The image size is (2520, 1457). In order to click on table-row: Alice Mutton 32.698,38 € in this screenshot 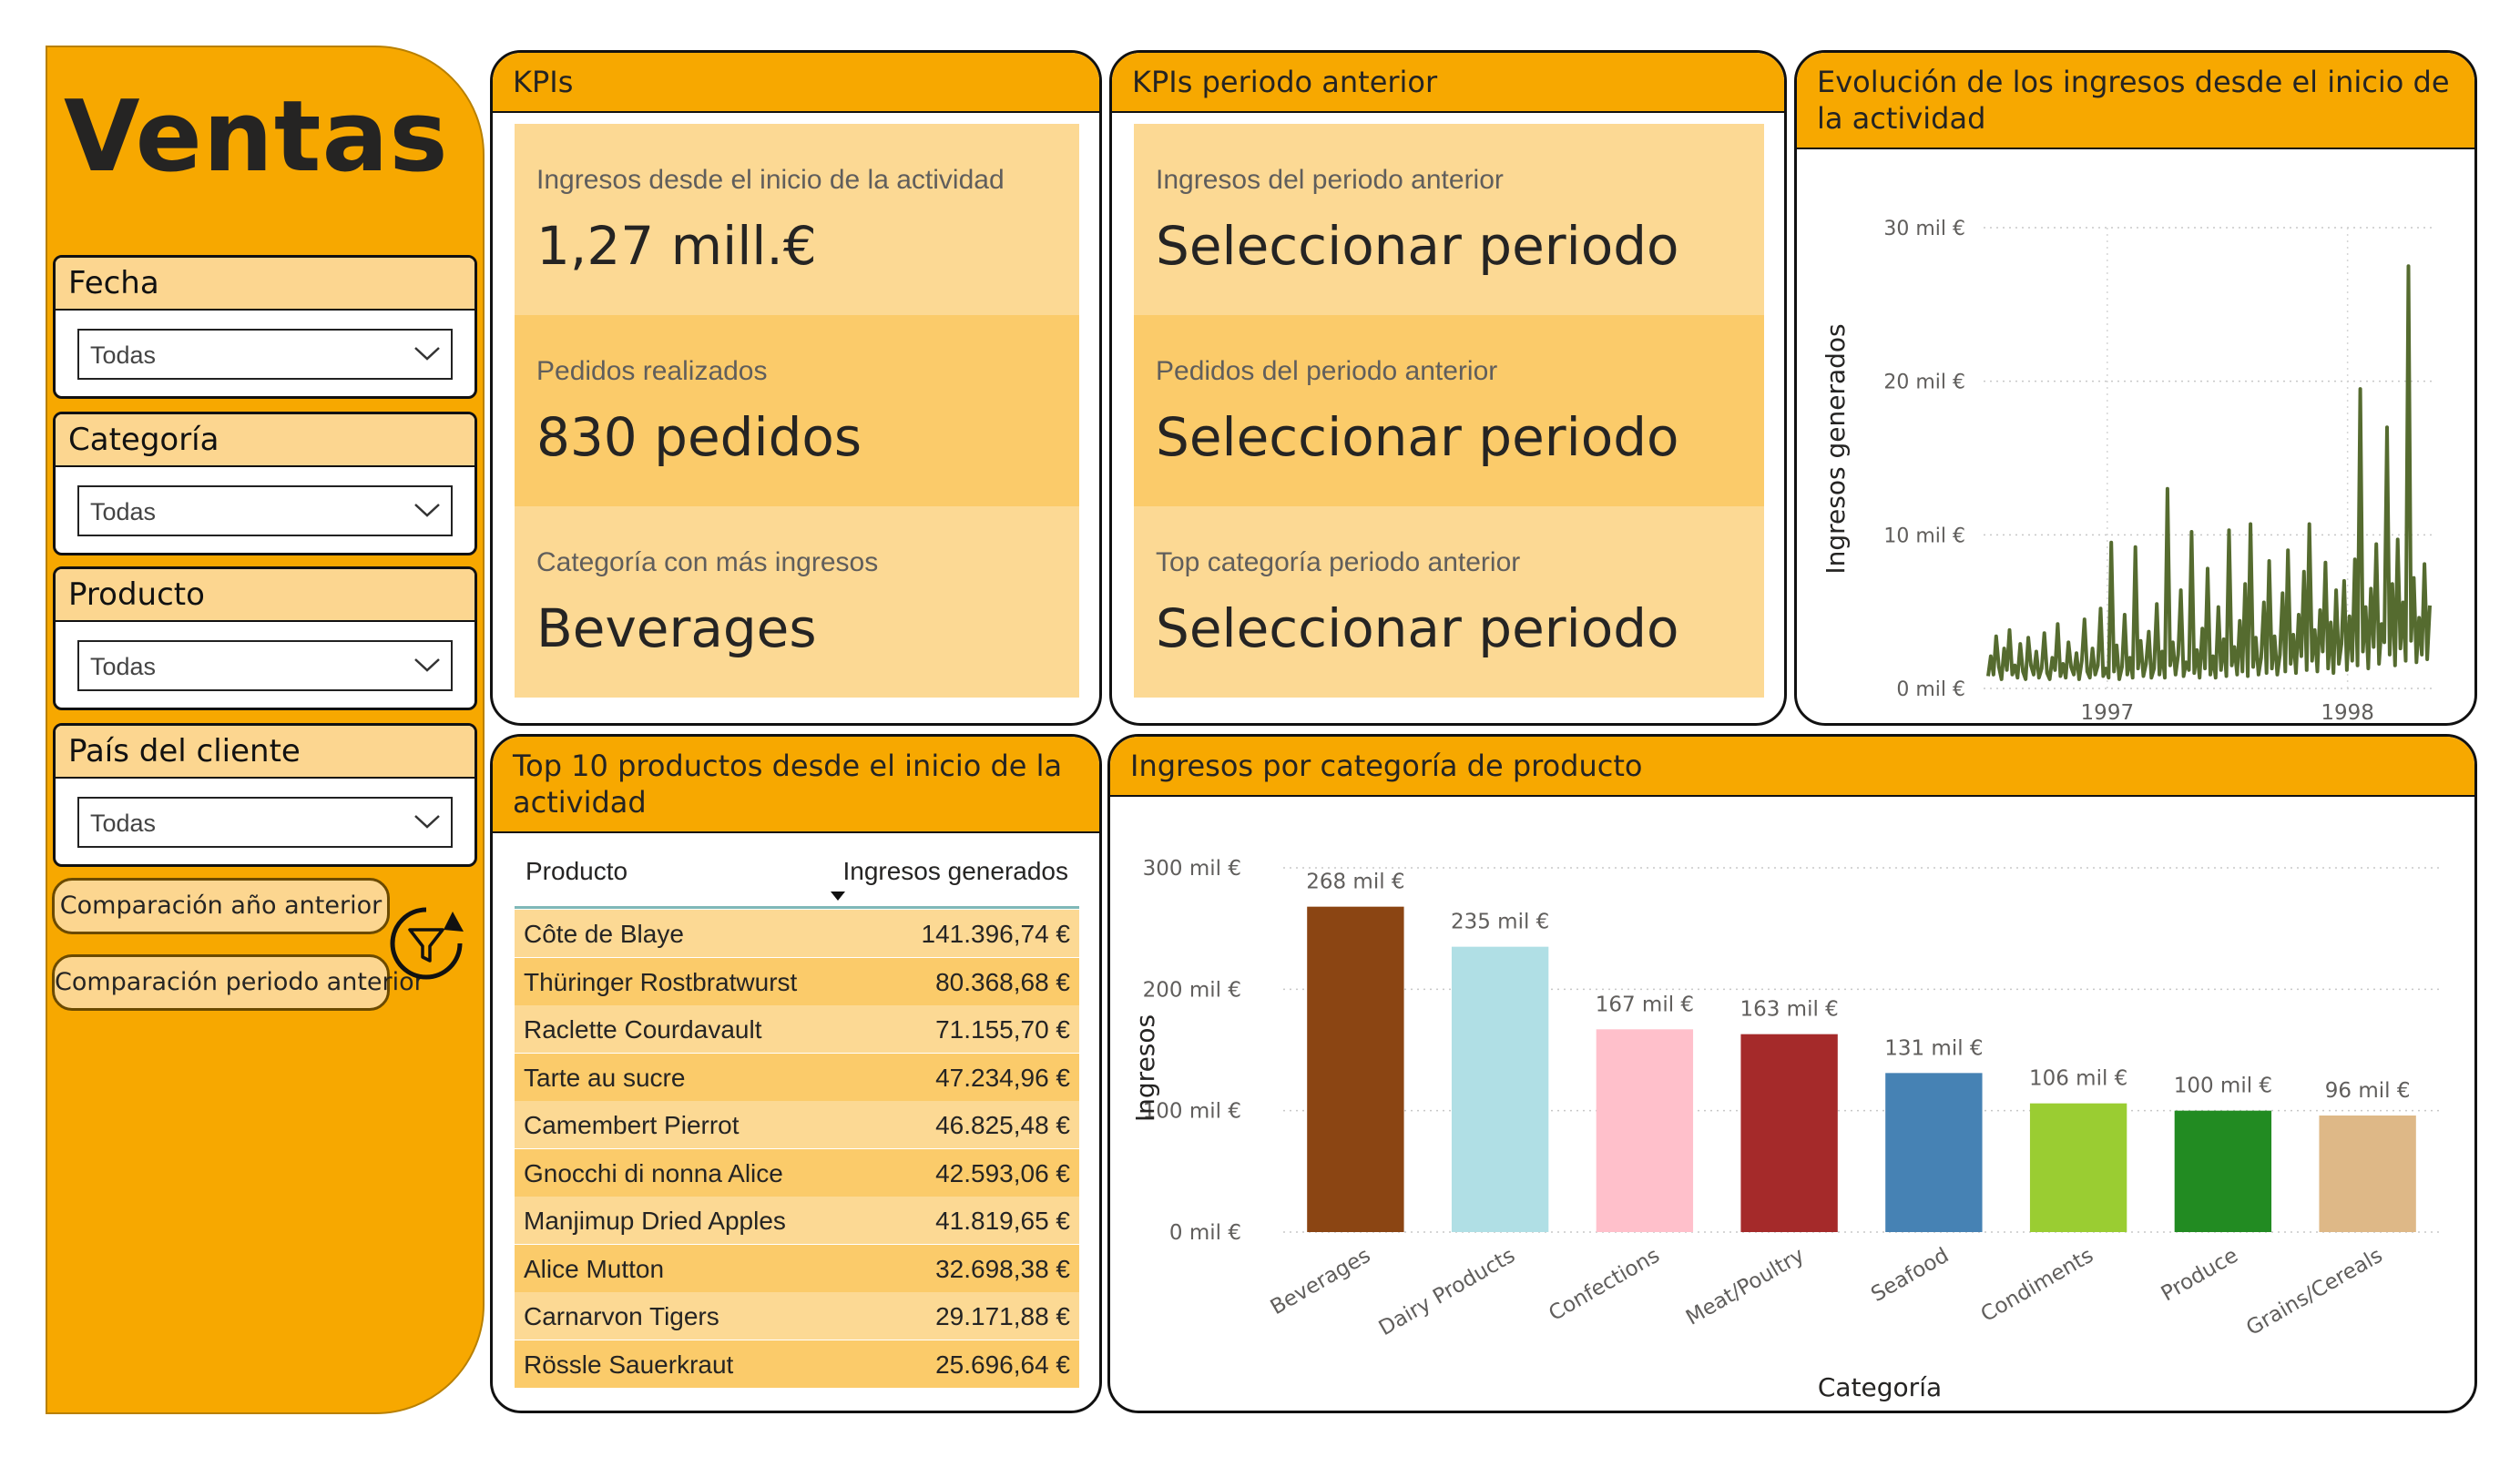, I will do `click(797, 1268)`.